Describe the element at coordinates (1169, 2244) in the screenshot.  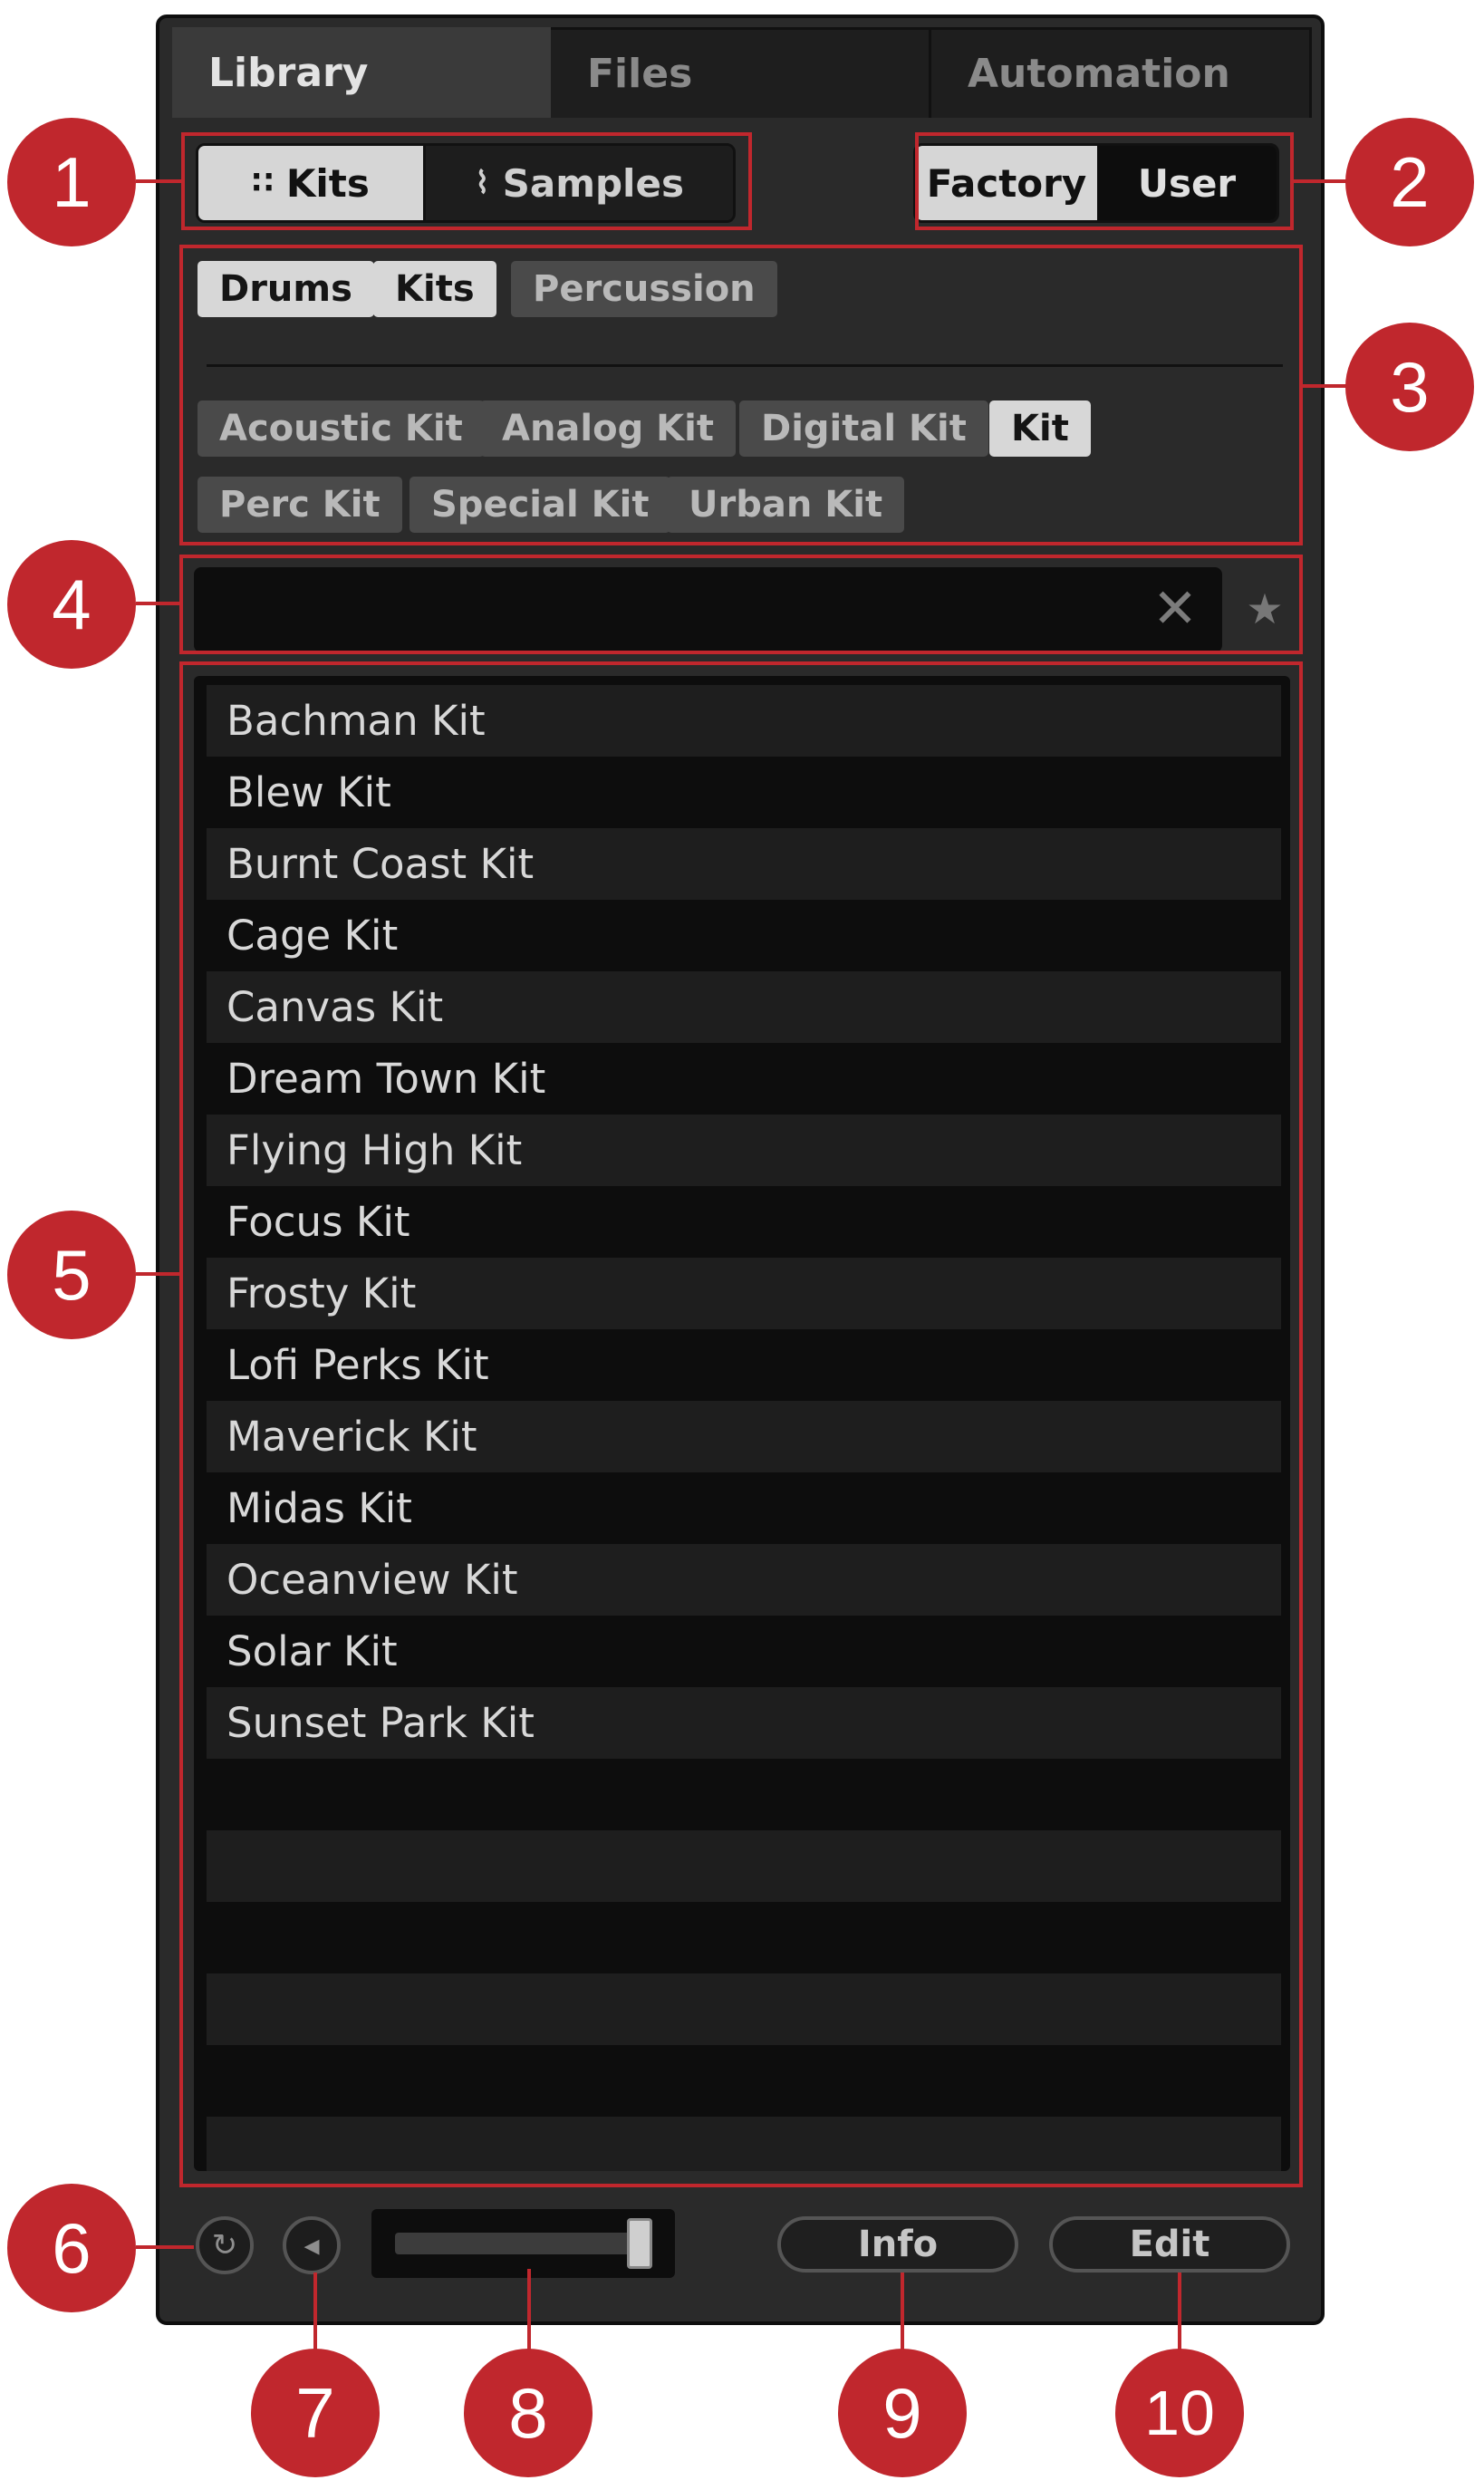
I see `edit-button: Edit` at that location.